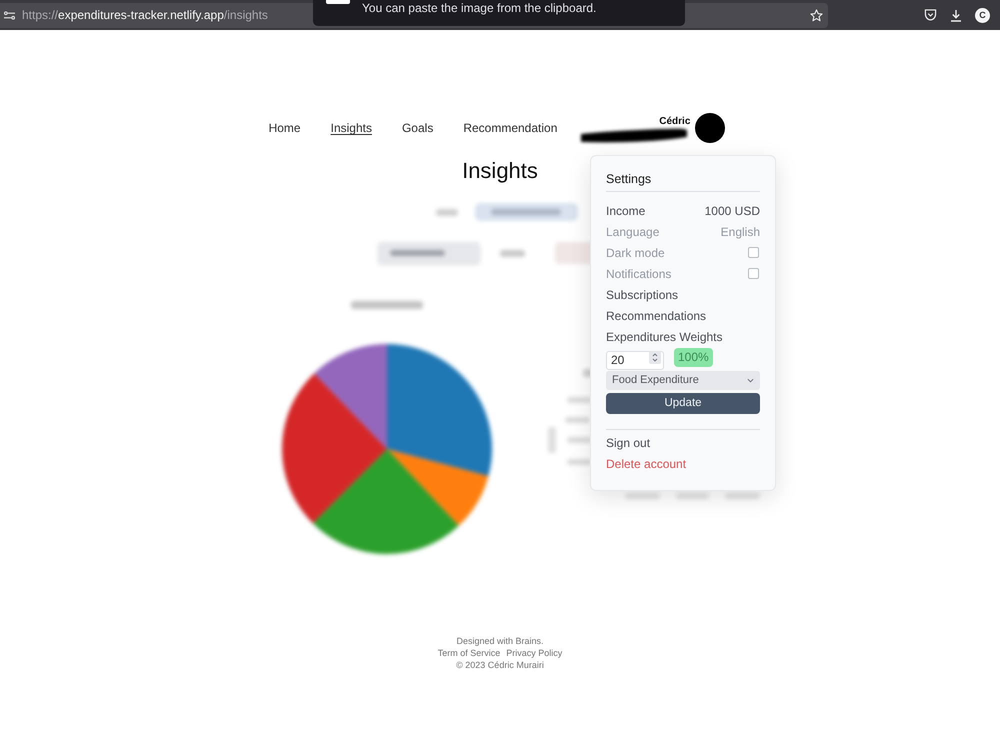  What do you see at coordinates (500, 171) in the screenshot?
I see `page-title: Insights` at bounding box center [500, 171].